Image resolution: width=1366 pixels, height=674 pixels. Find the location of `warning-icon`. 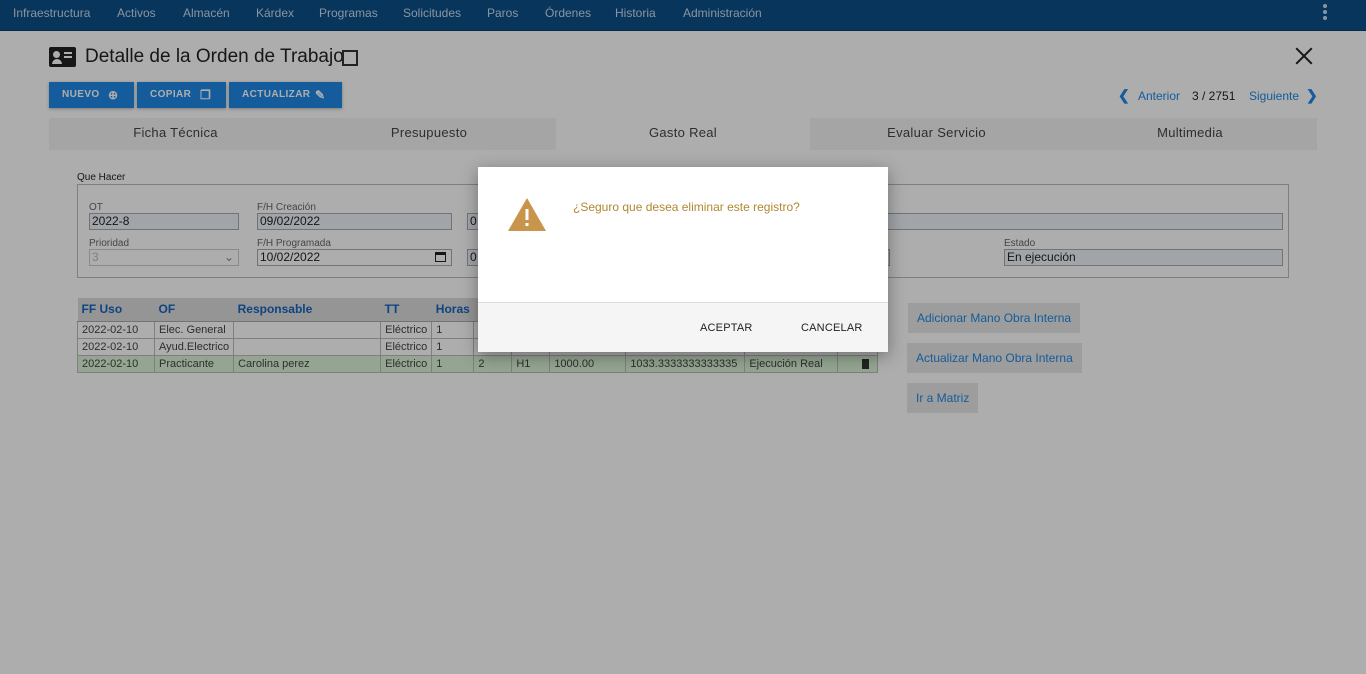

warning-icon is located at coordinates (527, 214).